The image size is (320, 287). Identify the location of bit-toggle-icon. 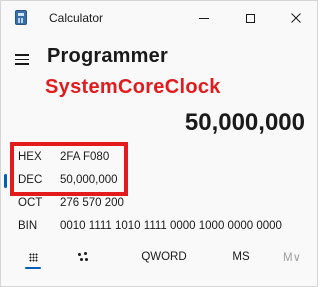
(83, 257).